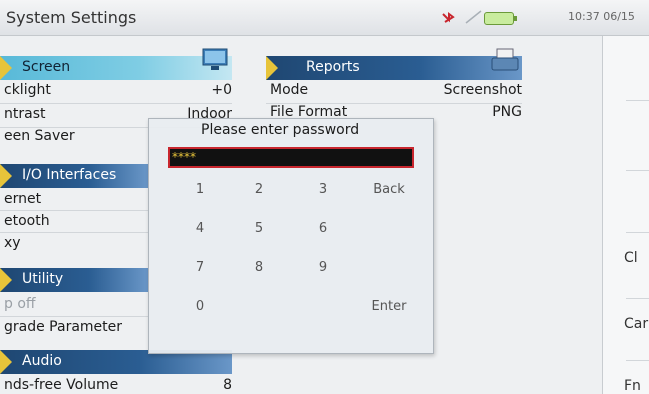 This screenshot has height=394, width=649. What do you see at coordinates (259, 190) in the screenshot?
I see `key-2: 2` at bounding box center [259, 190].